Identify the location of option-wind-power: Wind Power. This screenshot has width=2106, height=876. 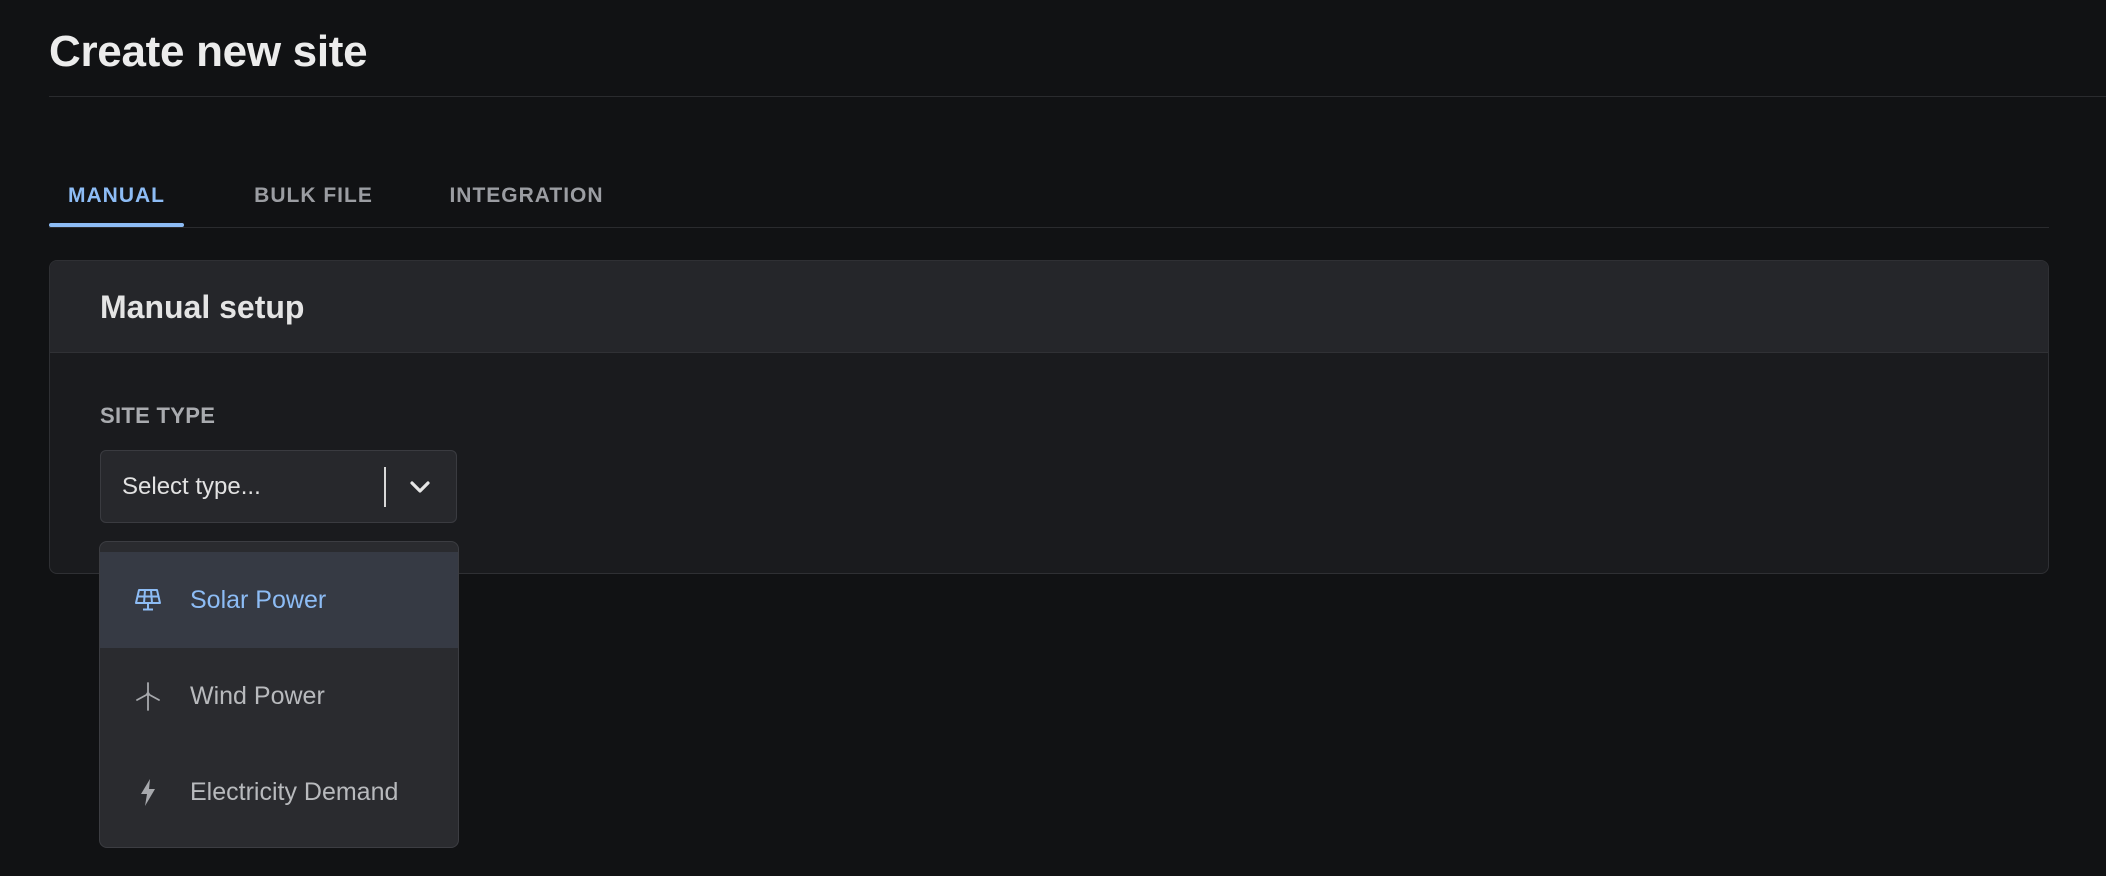
(279, 696).